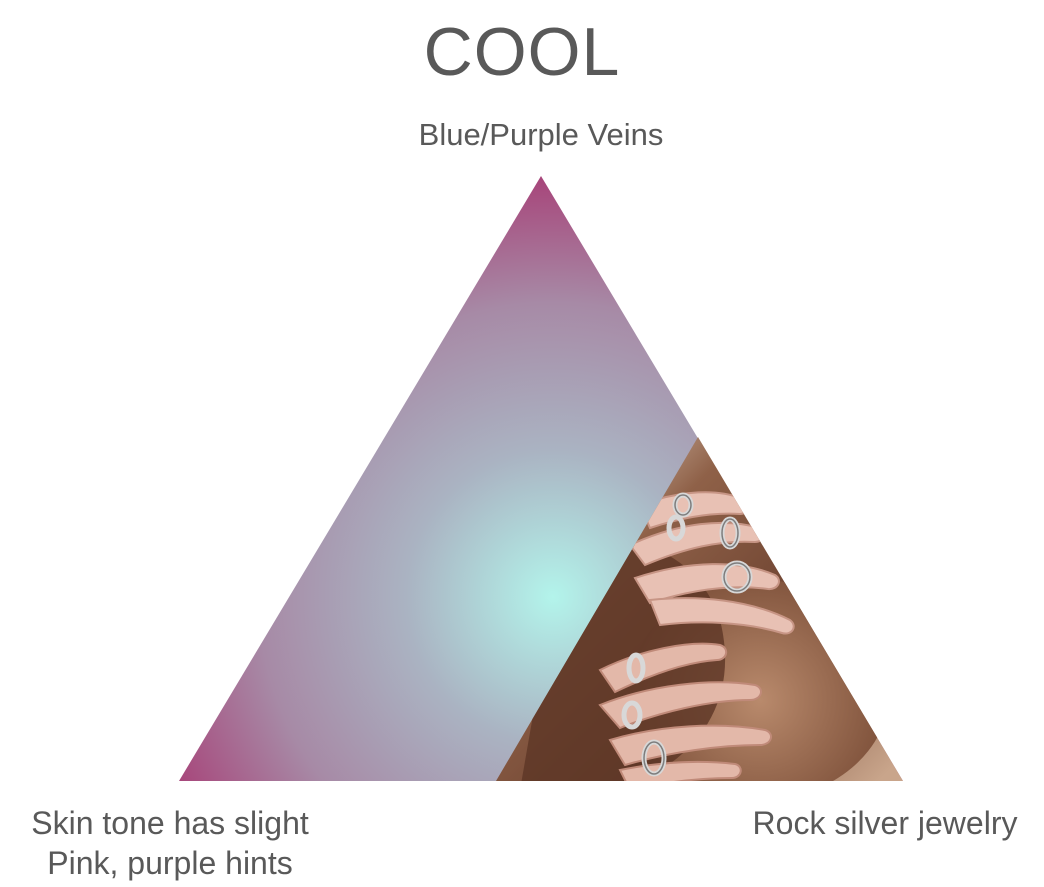 This screenshot has height=887, width=1044. What do you see at coordinates (522, 52) in the screenshot?
I see `diagram-title: COOL` at bounding box center [522, 52].